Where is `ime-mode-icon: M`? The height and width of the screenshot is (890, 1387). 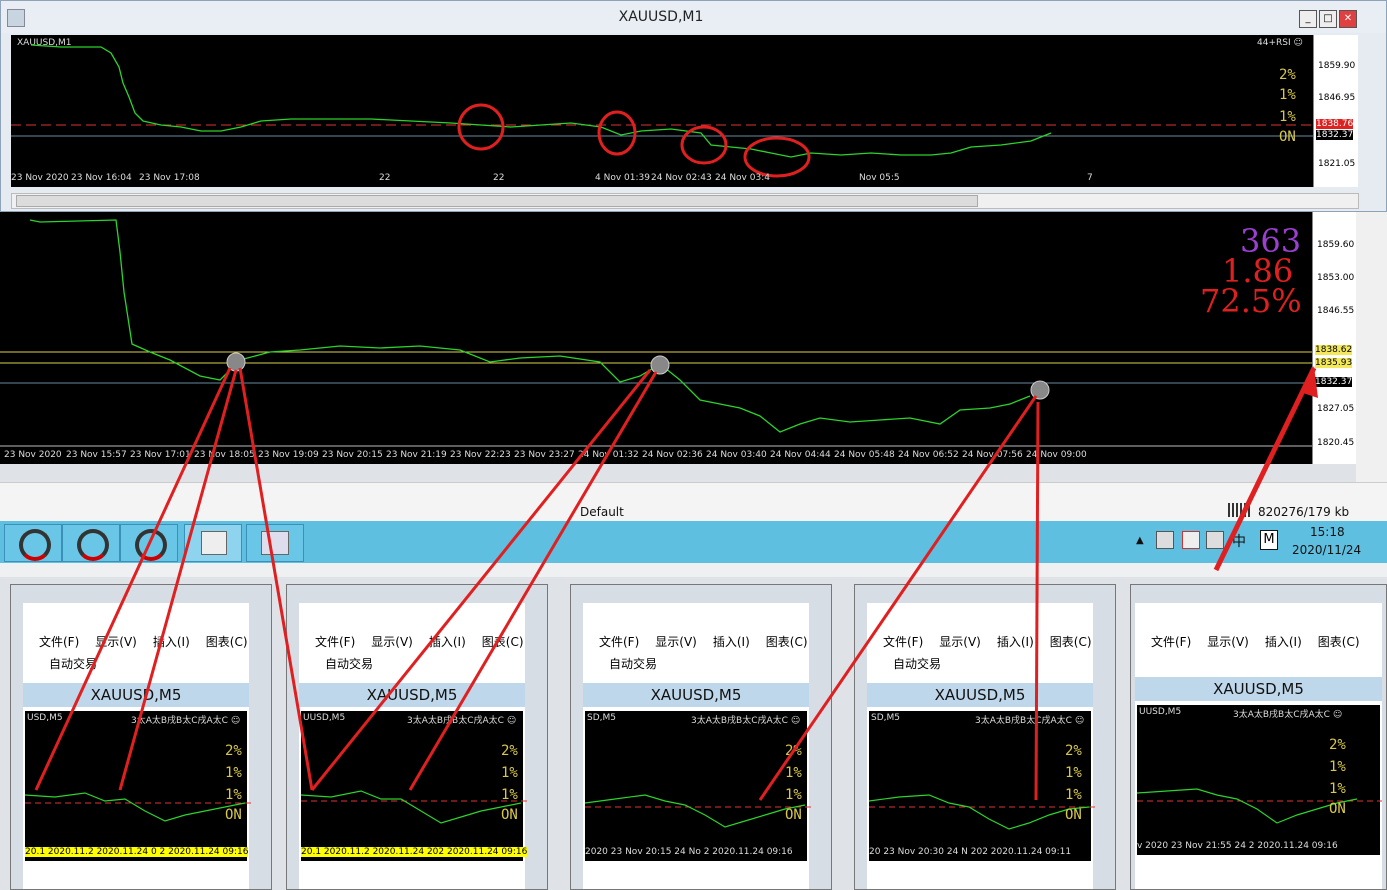 ime-mode-icon: M is located at coordinates (1269, 540).